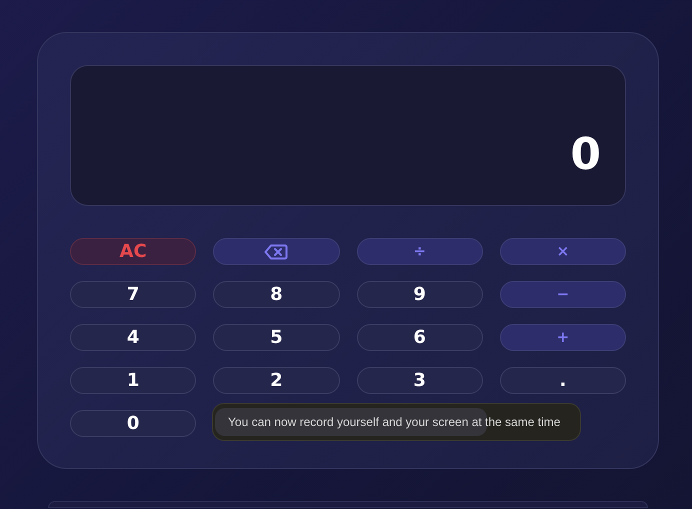 This screenshot has width=692, height=509. What do you see at coordinates (133, 380) in the screenshot?
I see `digit-key: 1` at bounding box center [133, 380].